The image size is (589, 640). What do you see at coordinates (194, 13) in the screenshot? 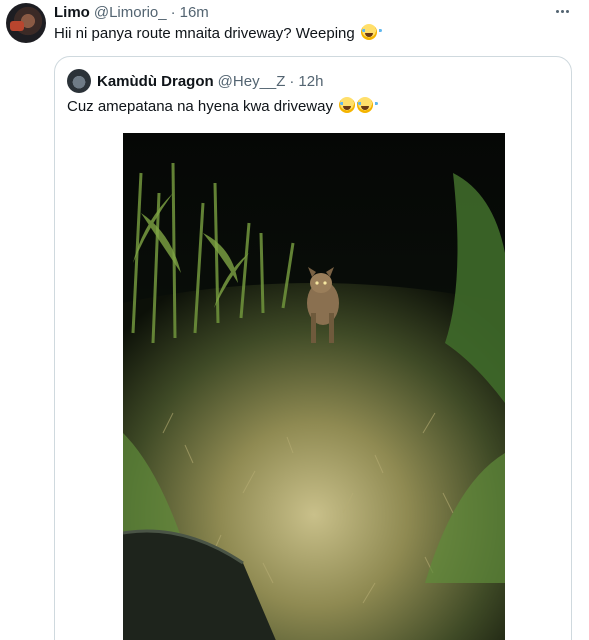
I see `tweet-timestamp: 16m` at bounding box center [194, 13].